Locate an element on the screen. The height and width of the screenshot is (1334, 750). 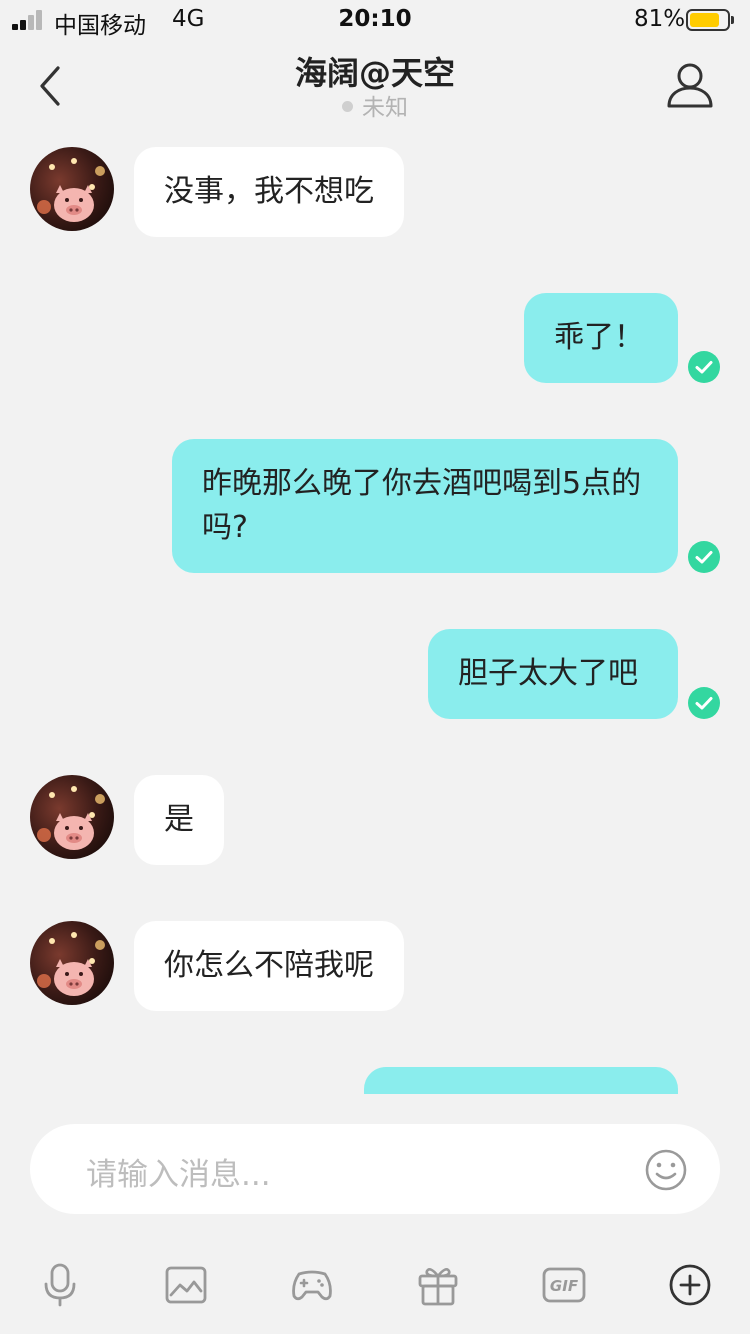
image-icon is located at coordinates (186, 1285).